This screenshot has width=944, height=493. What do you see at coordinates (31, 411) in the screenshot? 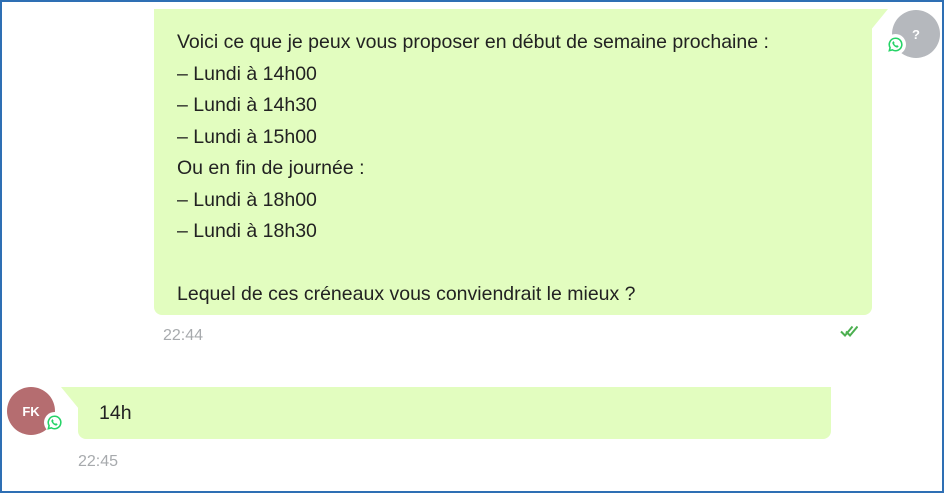
I see `contact-avatar-initials: FK` at bounding box center [31, 411].